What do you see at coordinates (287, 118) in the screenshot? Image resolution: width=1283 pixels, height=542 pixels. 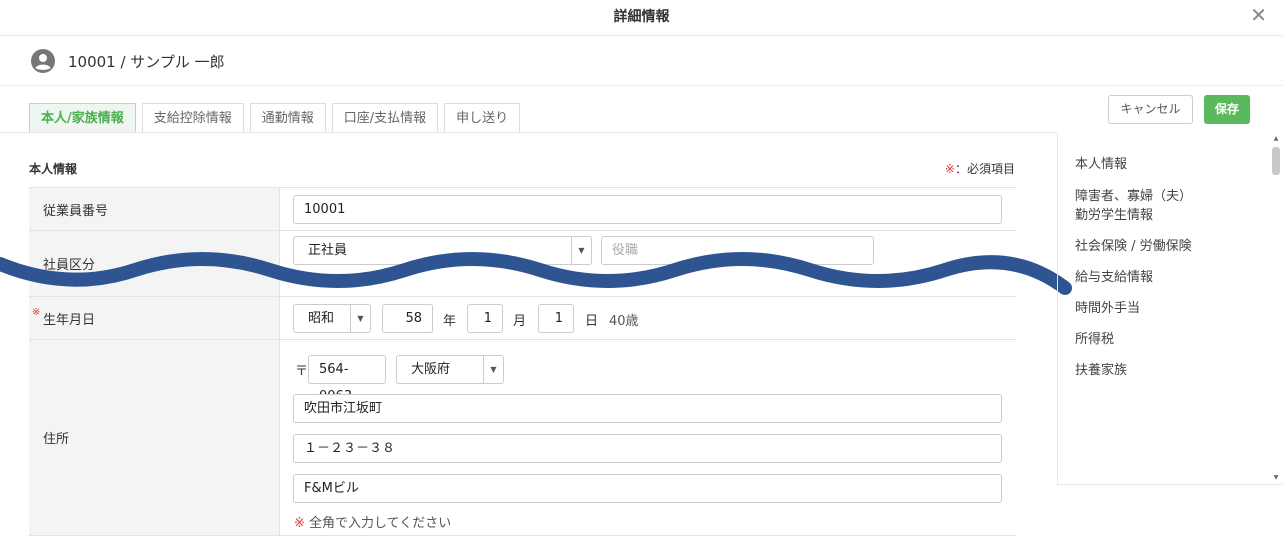 I see `tab-commute: 通勤情報` at bounding box center [287, 118].